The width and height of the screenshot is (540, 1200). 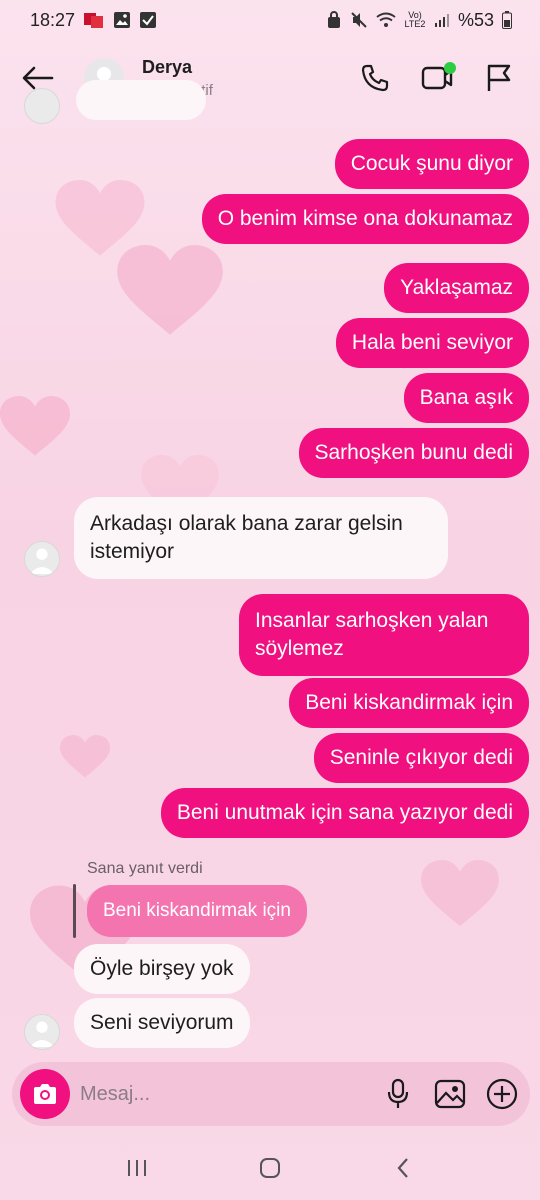 I want to click on home-icon, so click(x=269, y=1168).